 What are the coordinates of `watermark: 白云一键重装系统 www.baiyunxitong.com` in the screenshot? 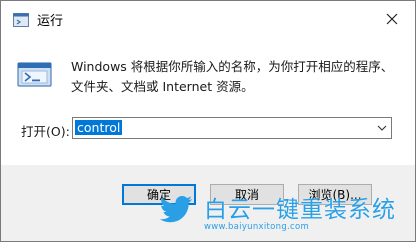 It's located at (285, 215).